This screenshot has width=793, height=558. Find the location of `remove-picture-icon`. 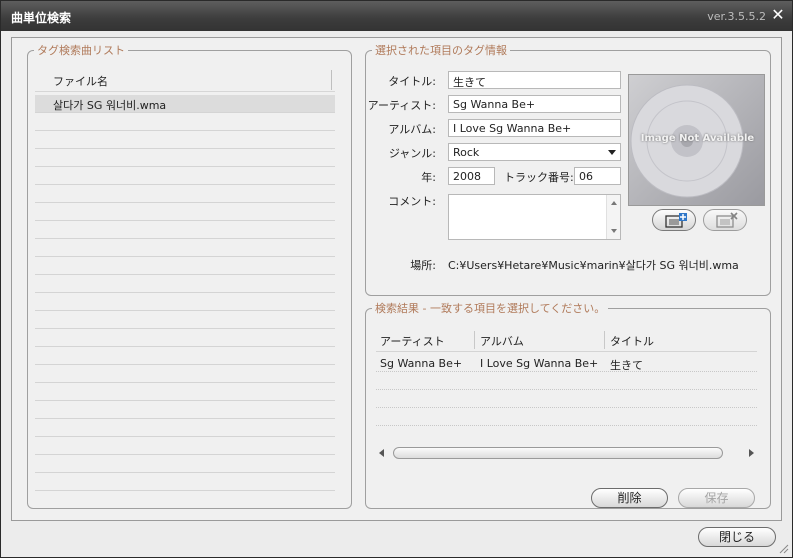

remove-picture-icon is located at coordinates (727, 220).